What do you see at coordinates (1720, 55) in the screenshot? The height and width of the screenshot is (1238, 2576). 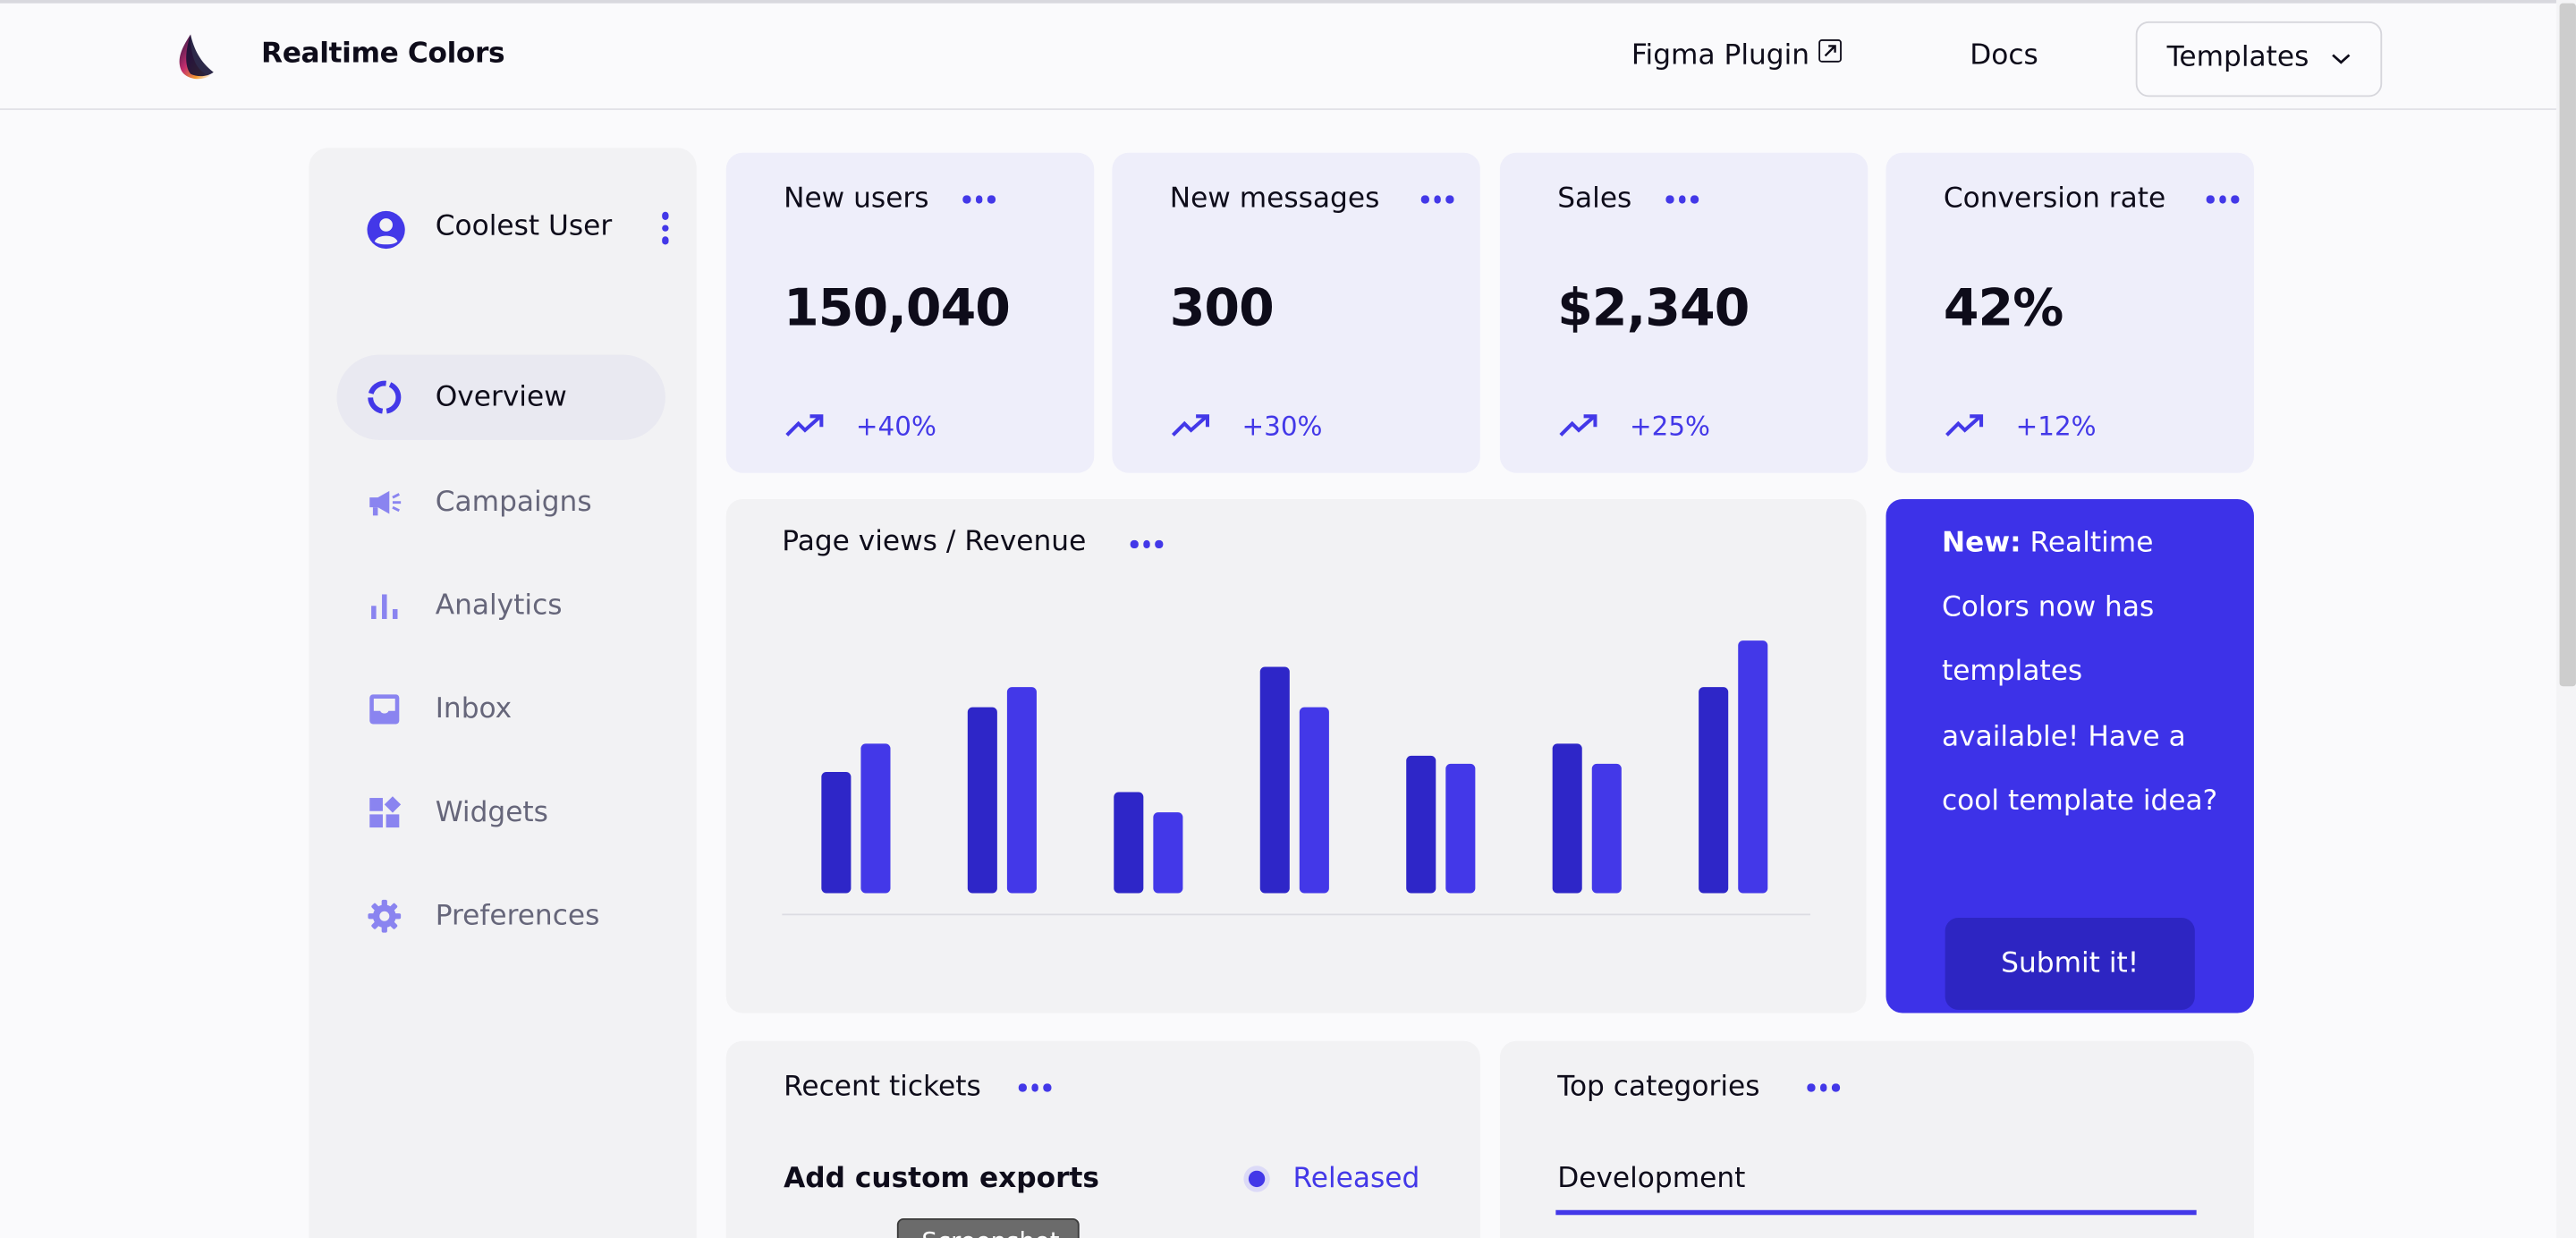 I see `figma-plugin-label: Figma Plugin` at bounding box center [1720, 55].